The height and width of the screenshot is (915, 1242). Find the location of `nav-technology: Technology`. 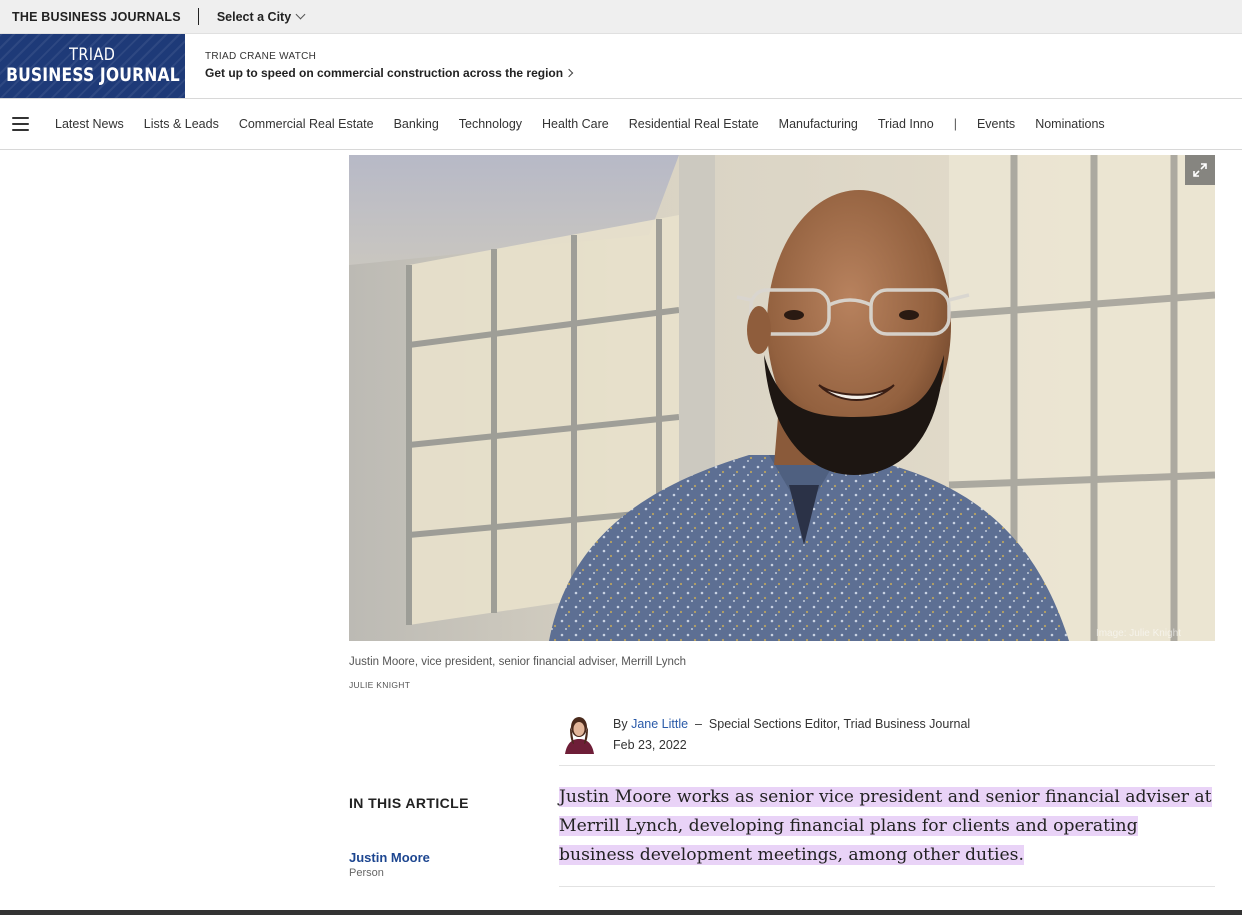

nav-technology: Technology is located at coordinates (490, 124).